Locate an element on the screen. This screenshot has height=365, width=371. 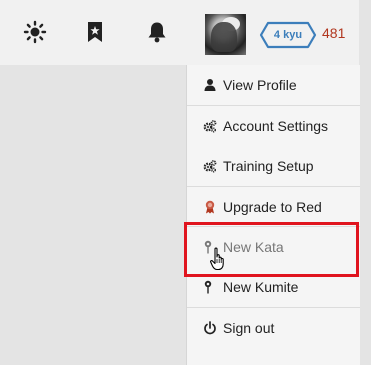
menu-item-label: Sign out is located at coordinates (249, 328).